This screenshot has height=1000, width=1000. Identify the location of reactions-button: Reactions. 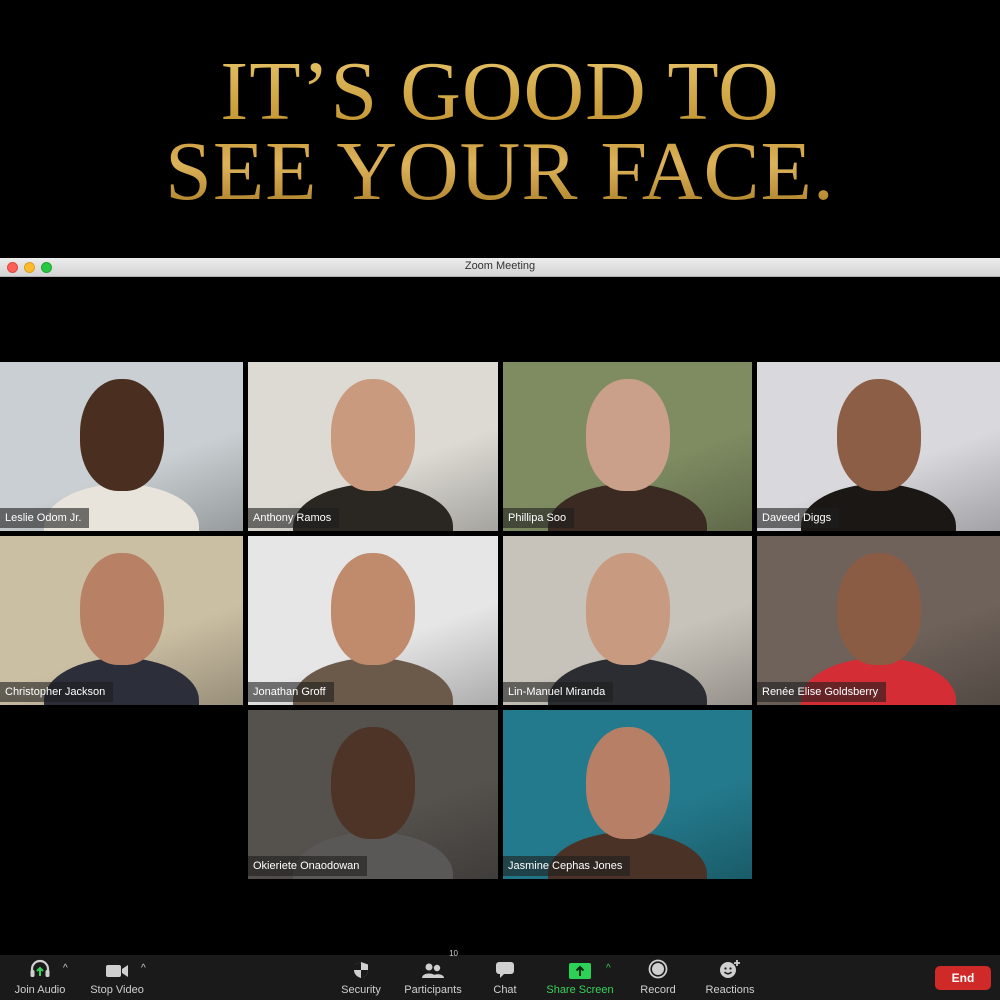
(730, 977).